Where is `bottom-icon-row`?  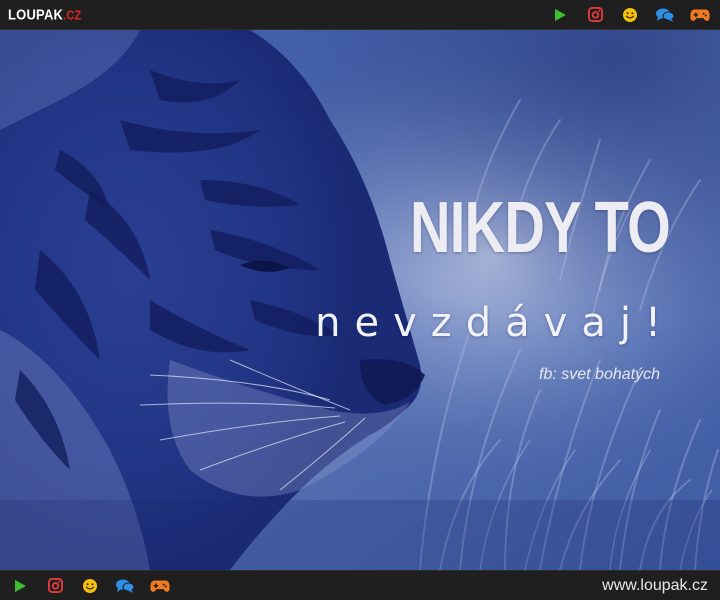 bottom-icon-row is located at coordinates (89, 586).